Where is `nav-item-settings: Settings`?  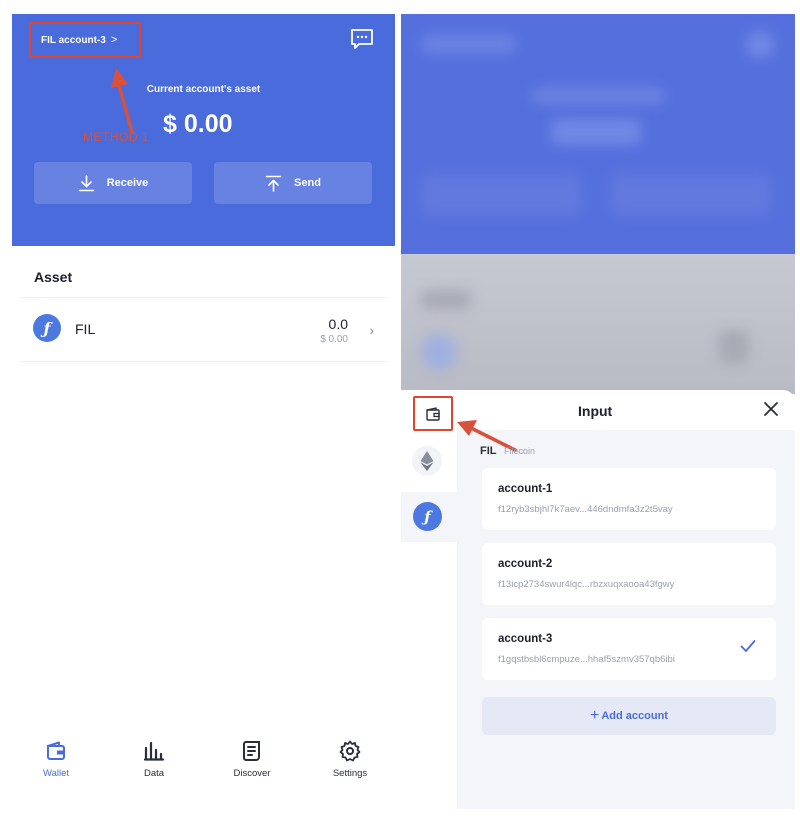
nav-item-settings: Settings is located at coordinates (350, 759).